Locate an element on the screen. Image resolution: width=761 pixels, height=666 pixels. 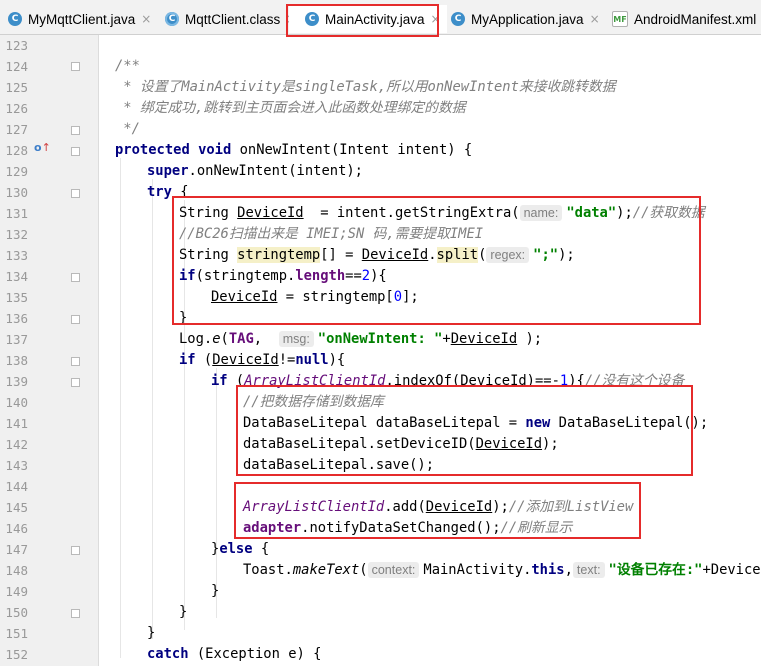
line-number: 135 is located at coordinates (16, 297).